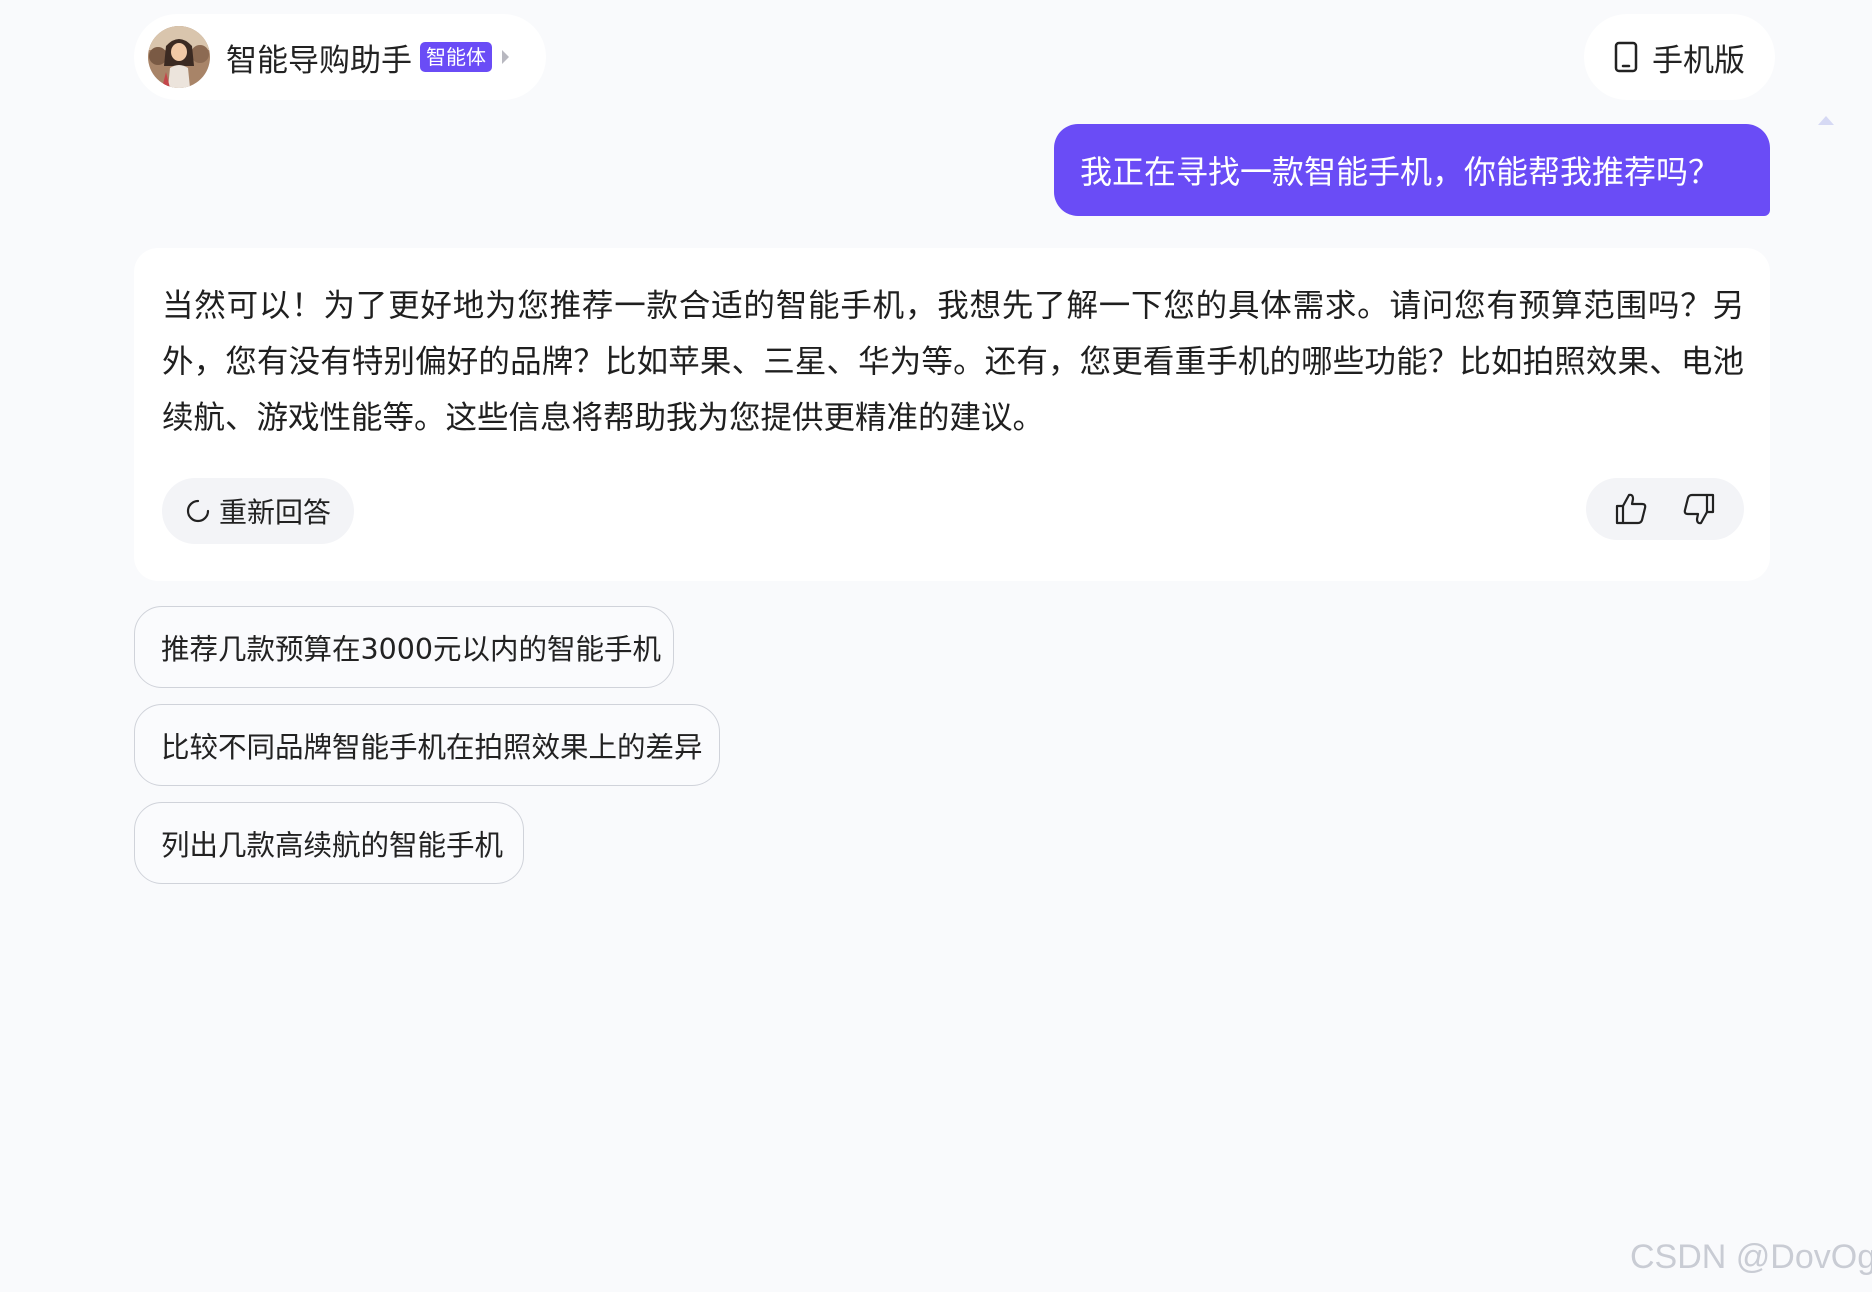  What do you see at coordinates (1665, 509) in the screenshot?
I see `feedback-group` at bounding box center [1665, 509].